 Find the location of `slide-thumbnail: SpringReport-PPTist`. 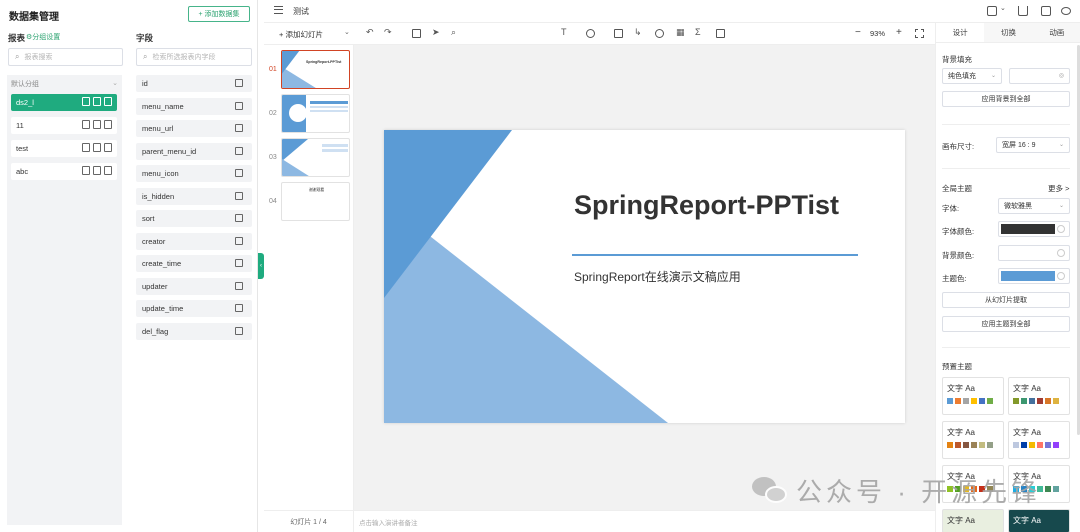

slide-thumbnail: SpringReport-PPTist is located at coordinates (315, 69).